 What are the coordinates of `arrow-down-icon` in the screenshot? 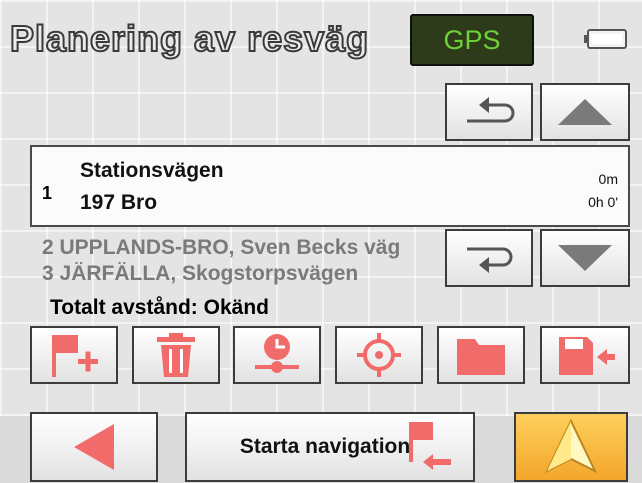 It's located at (585, 258).